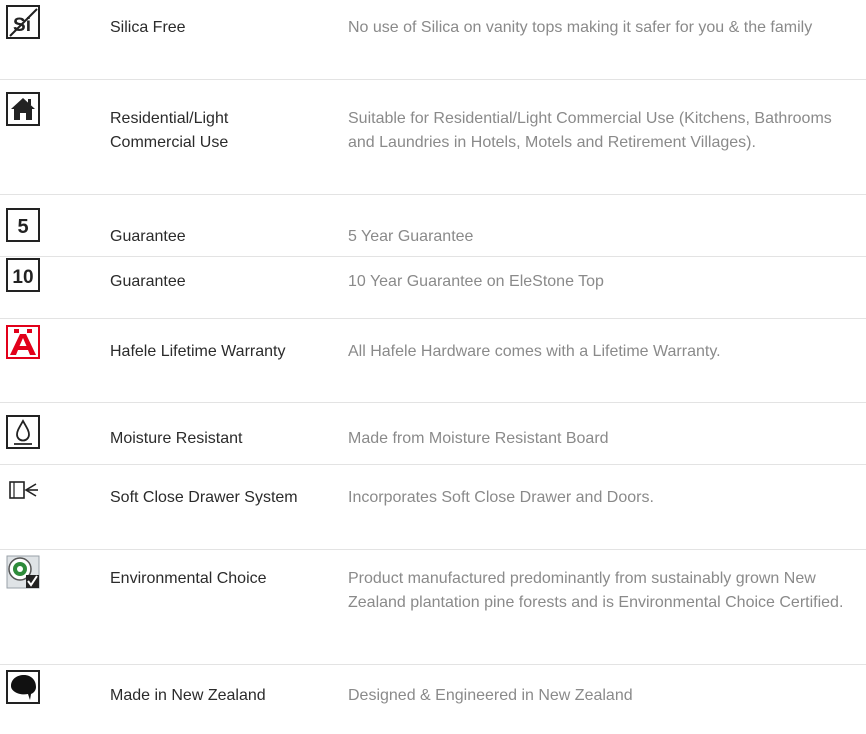 This screenshot has width=866, height=734. I want to click on feature-description: Designed & Engineered in New Zealand, so click(490, 695).